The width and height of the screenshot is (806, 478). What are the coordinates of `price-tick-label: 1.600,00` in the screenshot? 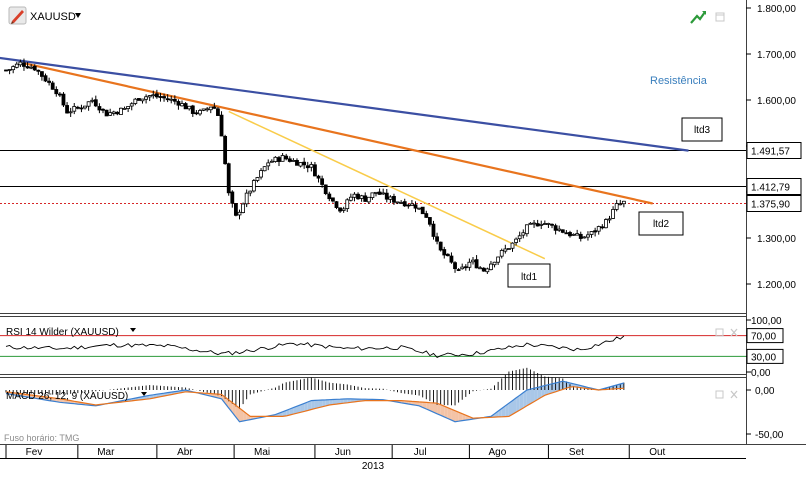 It's located at (776, 101).